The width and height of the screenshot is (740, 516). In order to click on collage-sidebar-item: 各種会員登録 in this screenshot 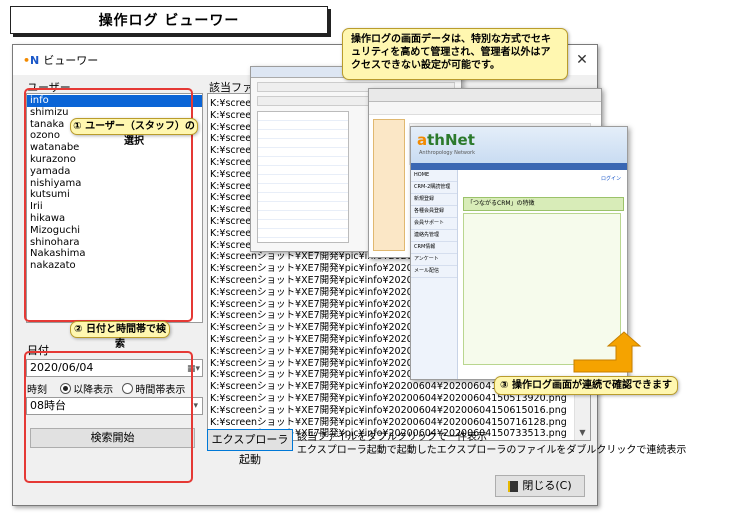, I will do `click(434, 212)`.